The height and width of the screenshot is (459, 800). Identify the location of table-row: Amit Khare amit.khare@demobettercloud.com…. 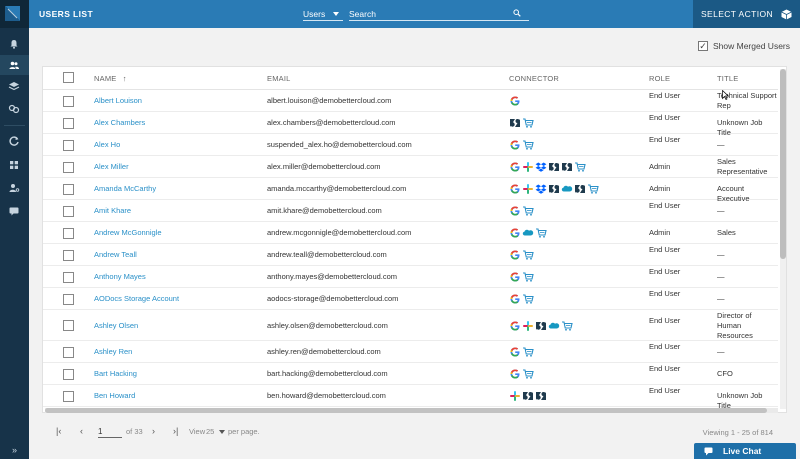
(410, 211).